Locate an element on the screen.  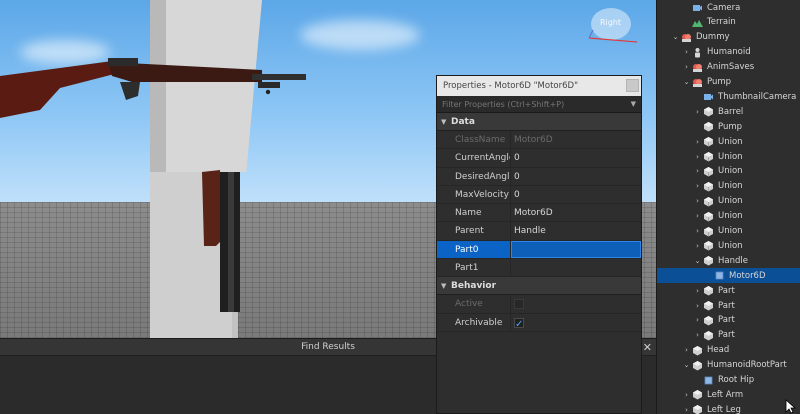
property-value-cell: Handle is located at coordinates (576, 230).